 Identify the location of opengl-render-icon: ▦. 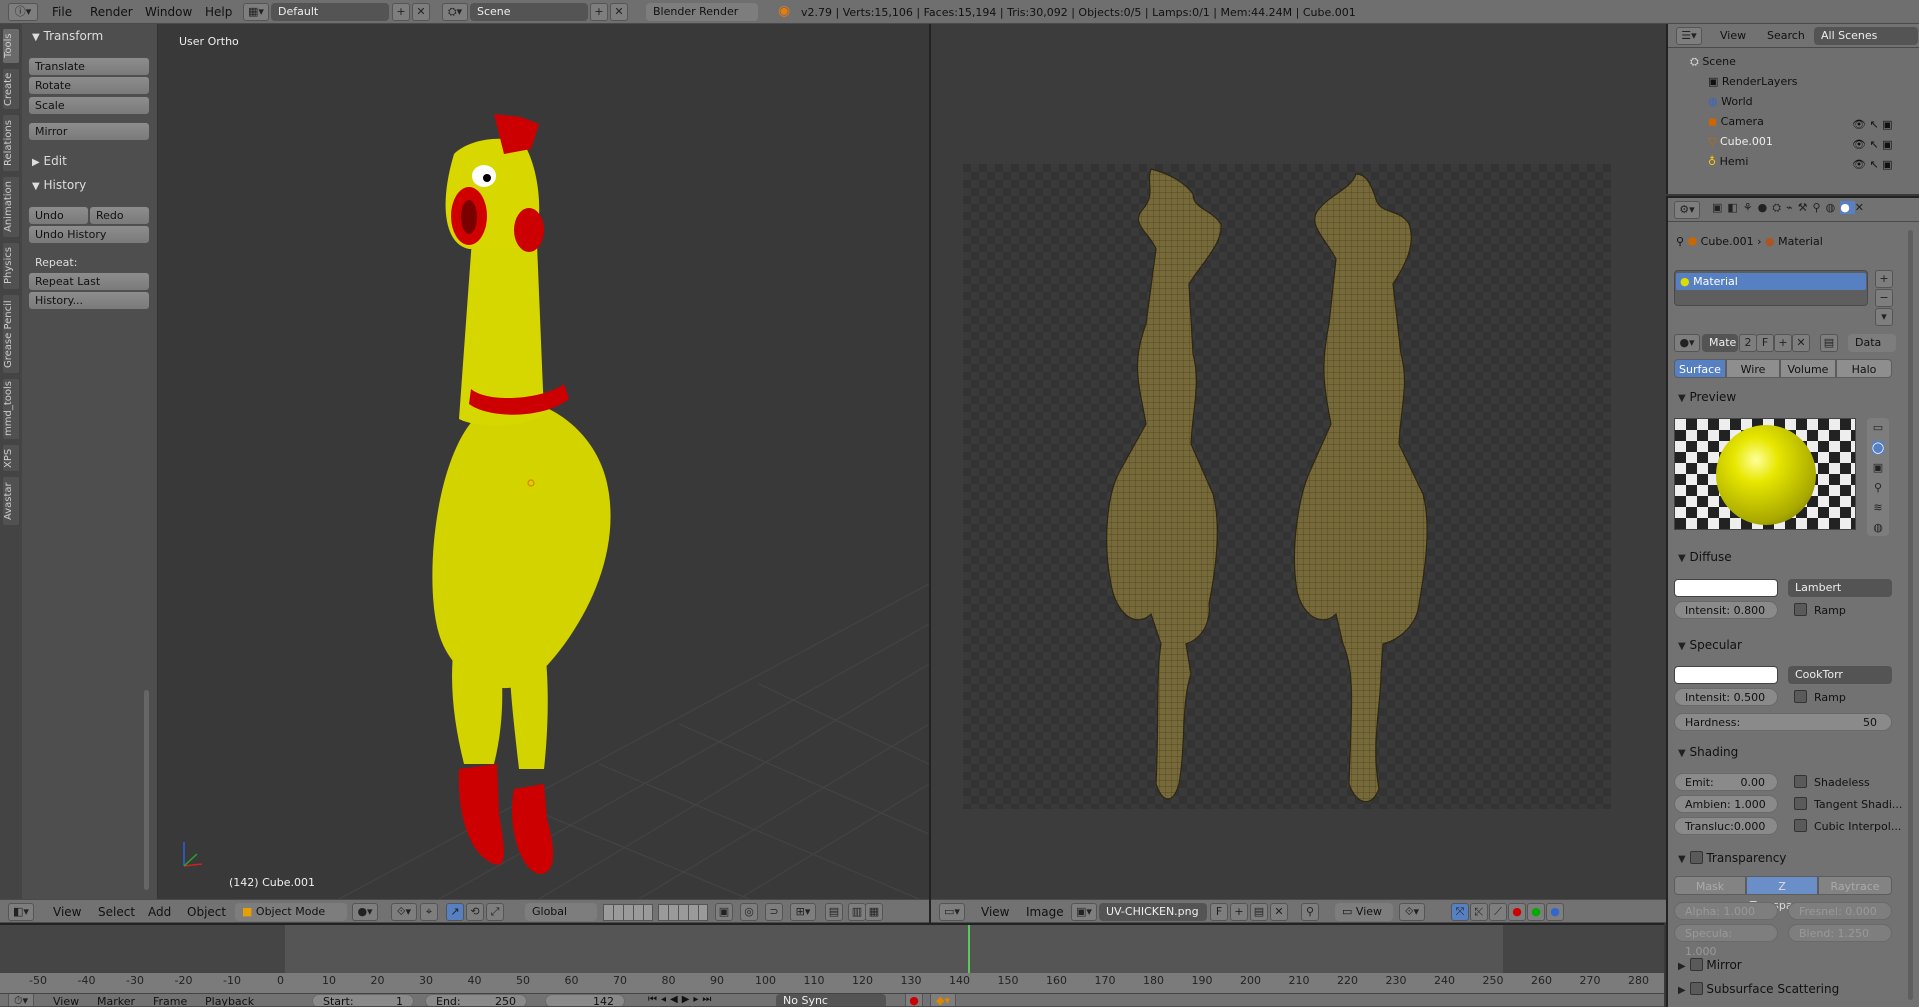
(874, 912).